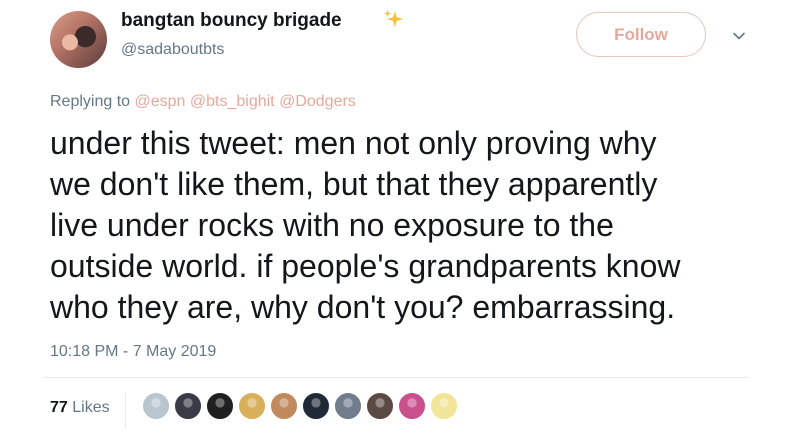  Describe the element at coordinates (231, 21) in the screenshot. I see `author-name: bangtan bouncy brigade` at that location.